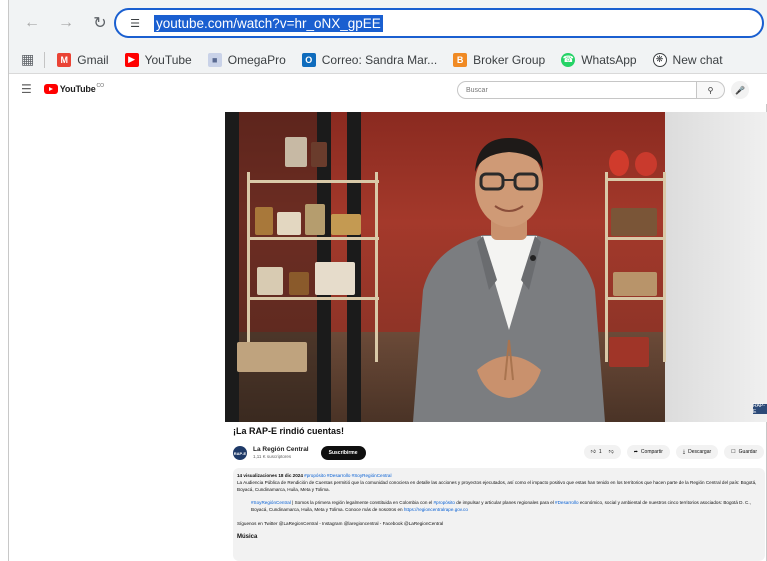 This screenshot has height=561, width=767. I want to click on bookmark-new-chat: ❋ New chat, so click(687, 59).